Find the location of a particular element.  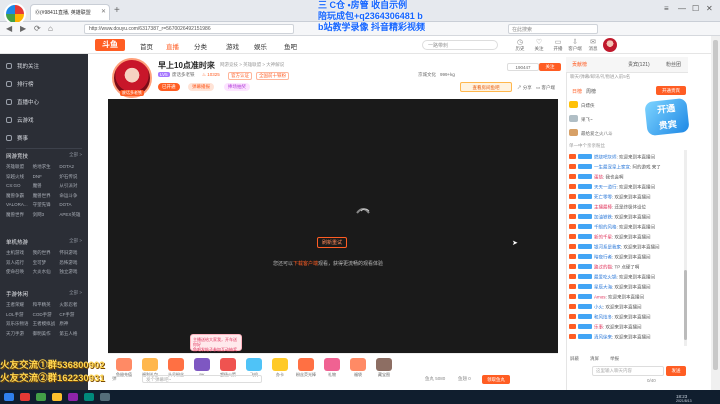

back-arrow-icon: ◀ is located at coordinates (9, 28).